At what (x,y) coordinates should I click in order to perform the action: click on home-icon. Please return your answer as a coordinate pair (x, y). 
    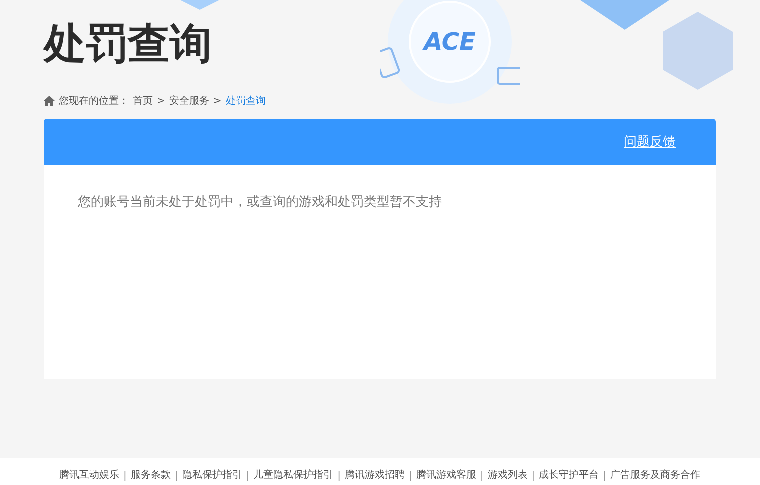
    Looking at the image, I should click on (49, 101).